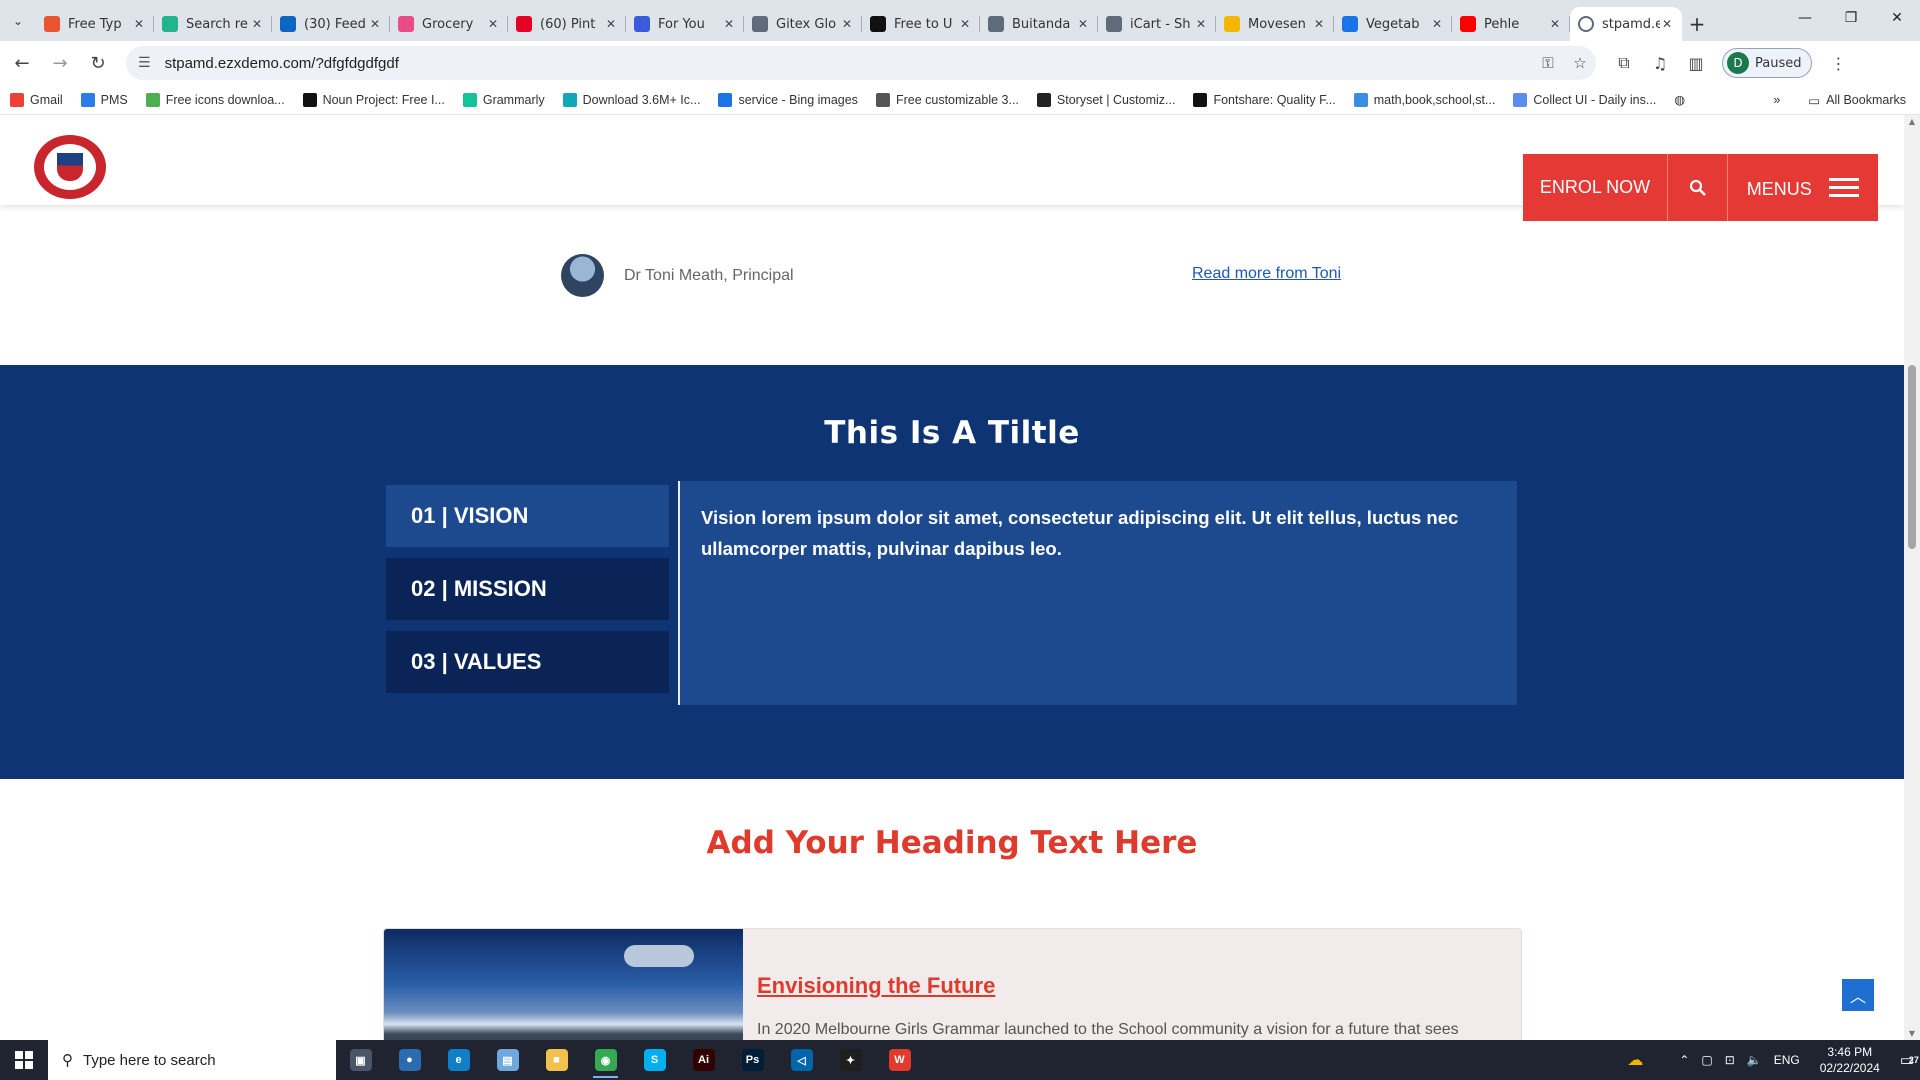 This screenshot has height=1080, width=1920. What do you see at coordinates (1580, 63) in the screenshot?
I see `bookmark-star-icon: ☆` at bounding box center [1580, 63].